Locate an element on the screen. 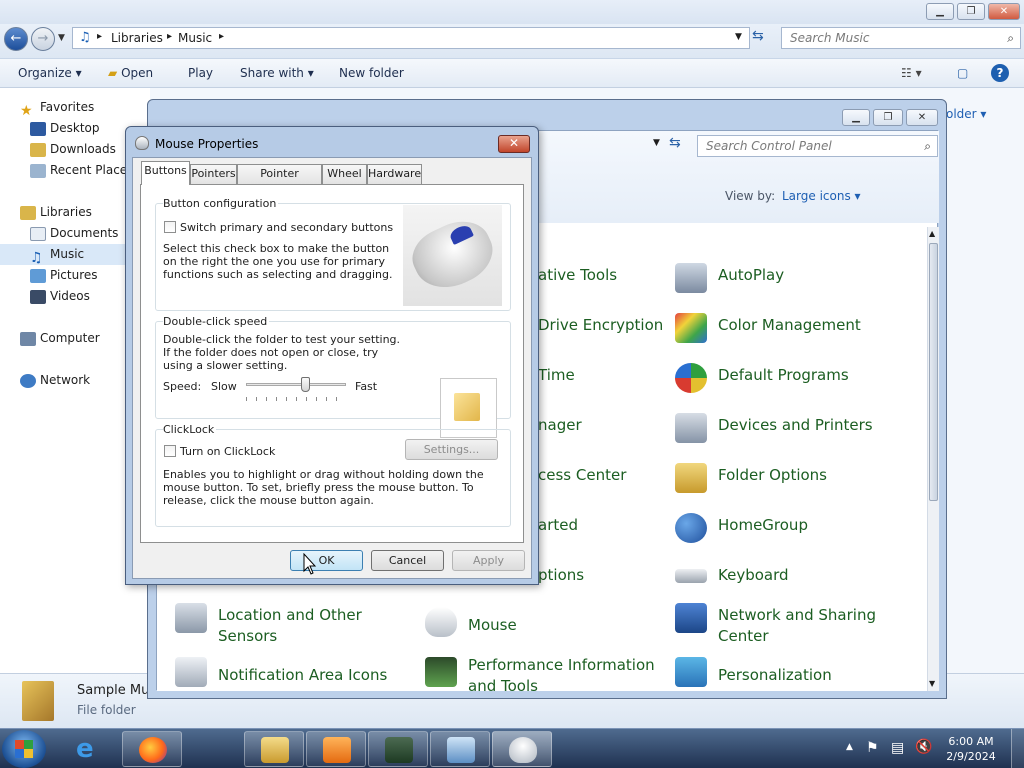 This screenshot has width=1024, height=768. cp-scrollbar: ▲ ▼ is located at coordinates (933, 459).